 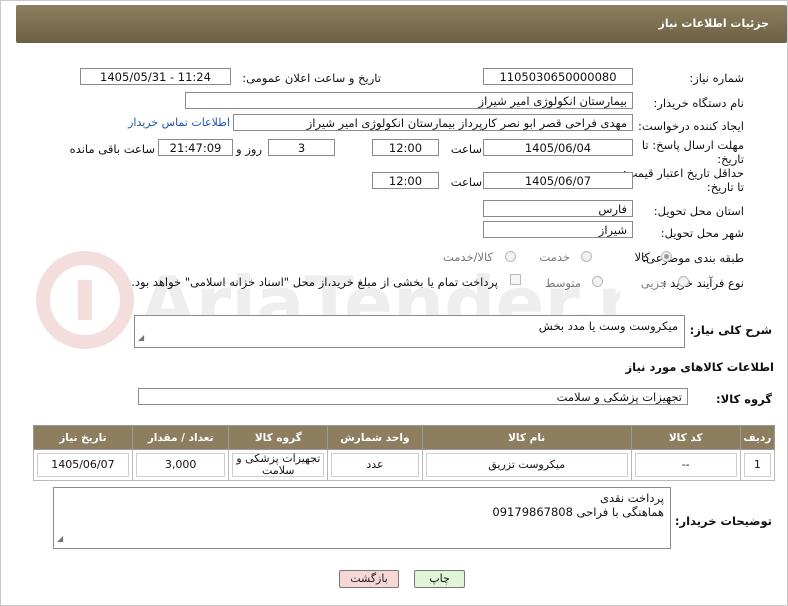 I want to click on deadline-time-label: ساعت, so click(x=466, y=149).